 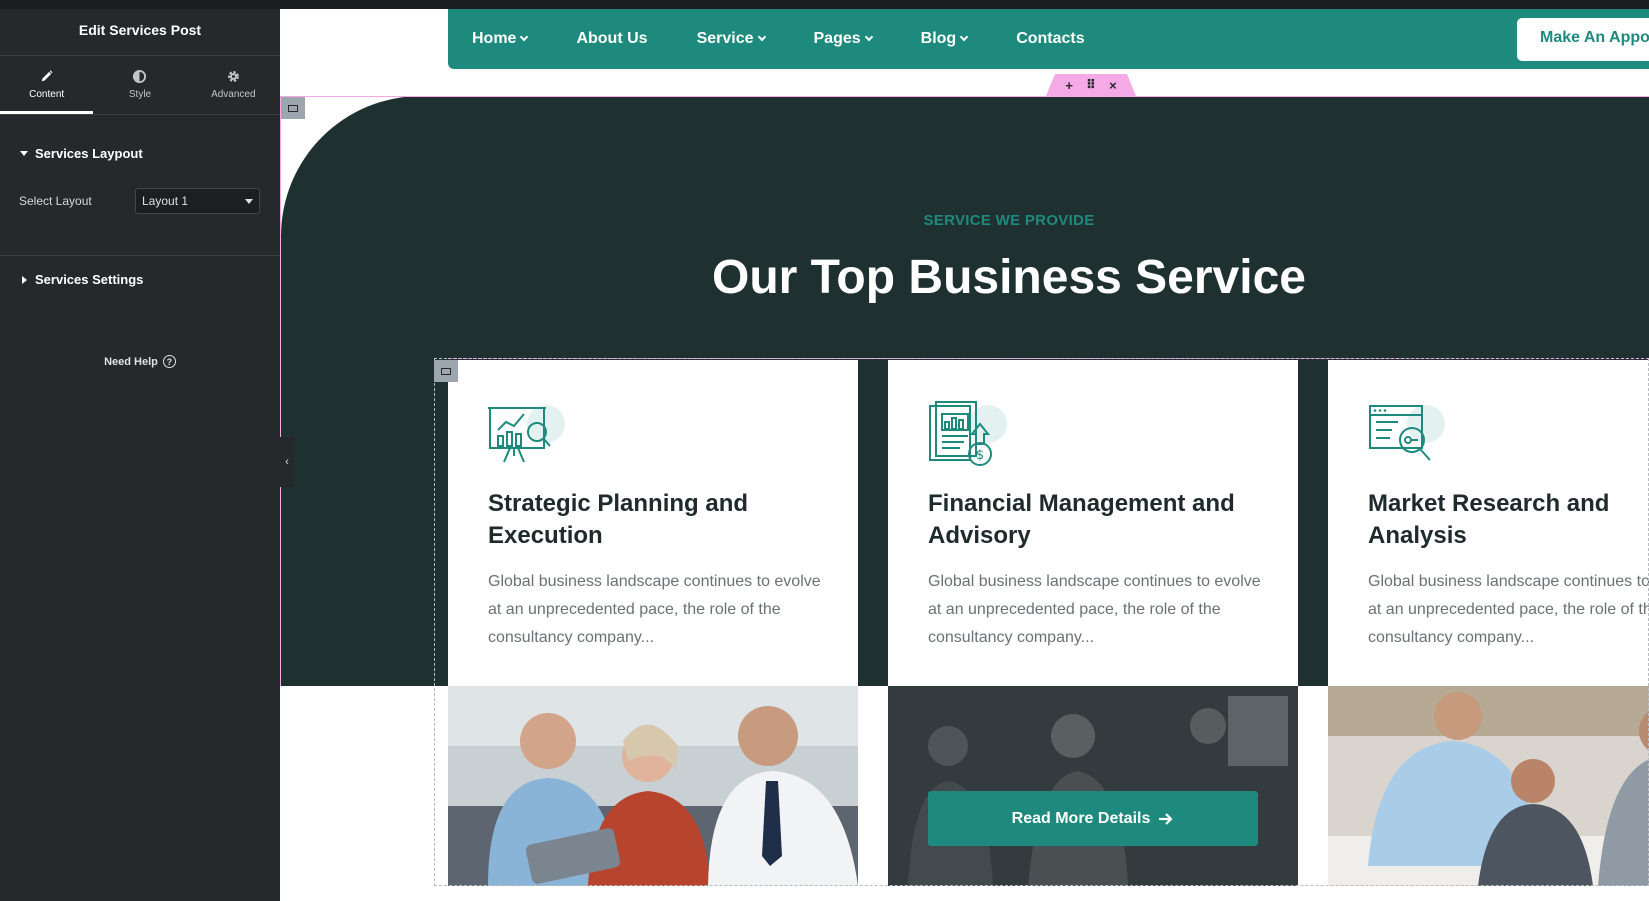 What do you see at coordinates (1098, 520) in the screenshot?
I see `card-title: Financial Management and Advisory` at bounding box center [1098, 520].